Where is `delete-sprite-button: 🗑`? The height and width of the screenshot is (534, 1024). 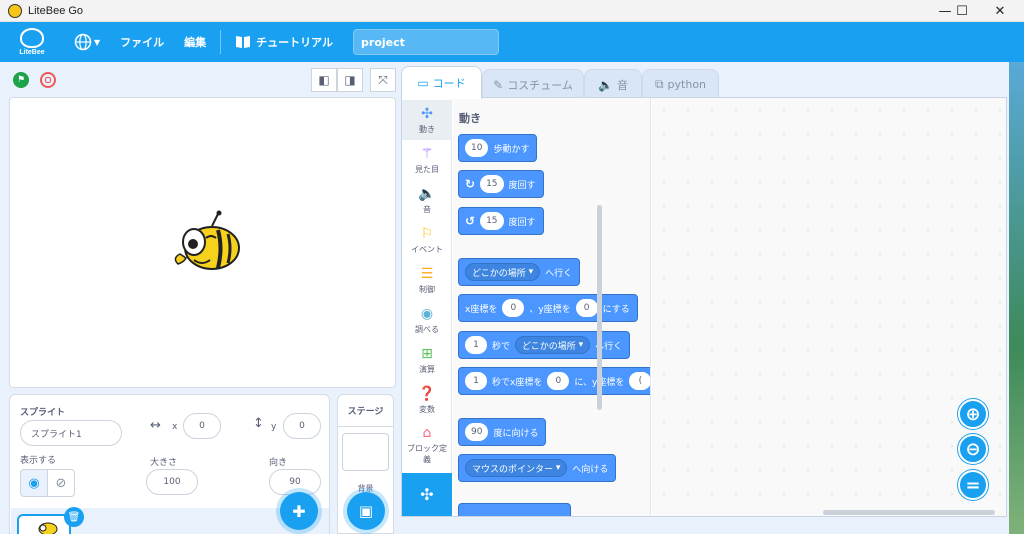 delete-sprite-button: 🗑 is located at coordinates (74, 517).